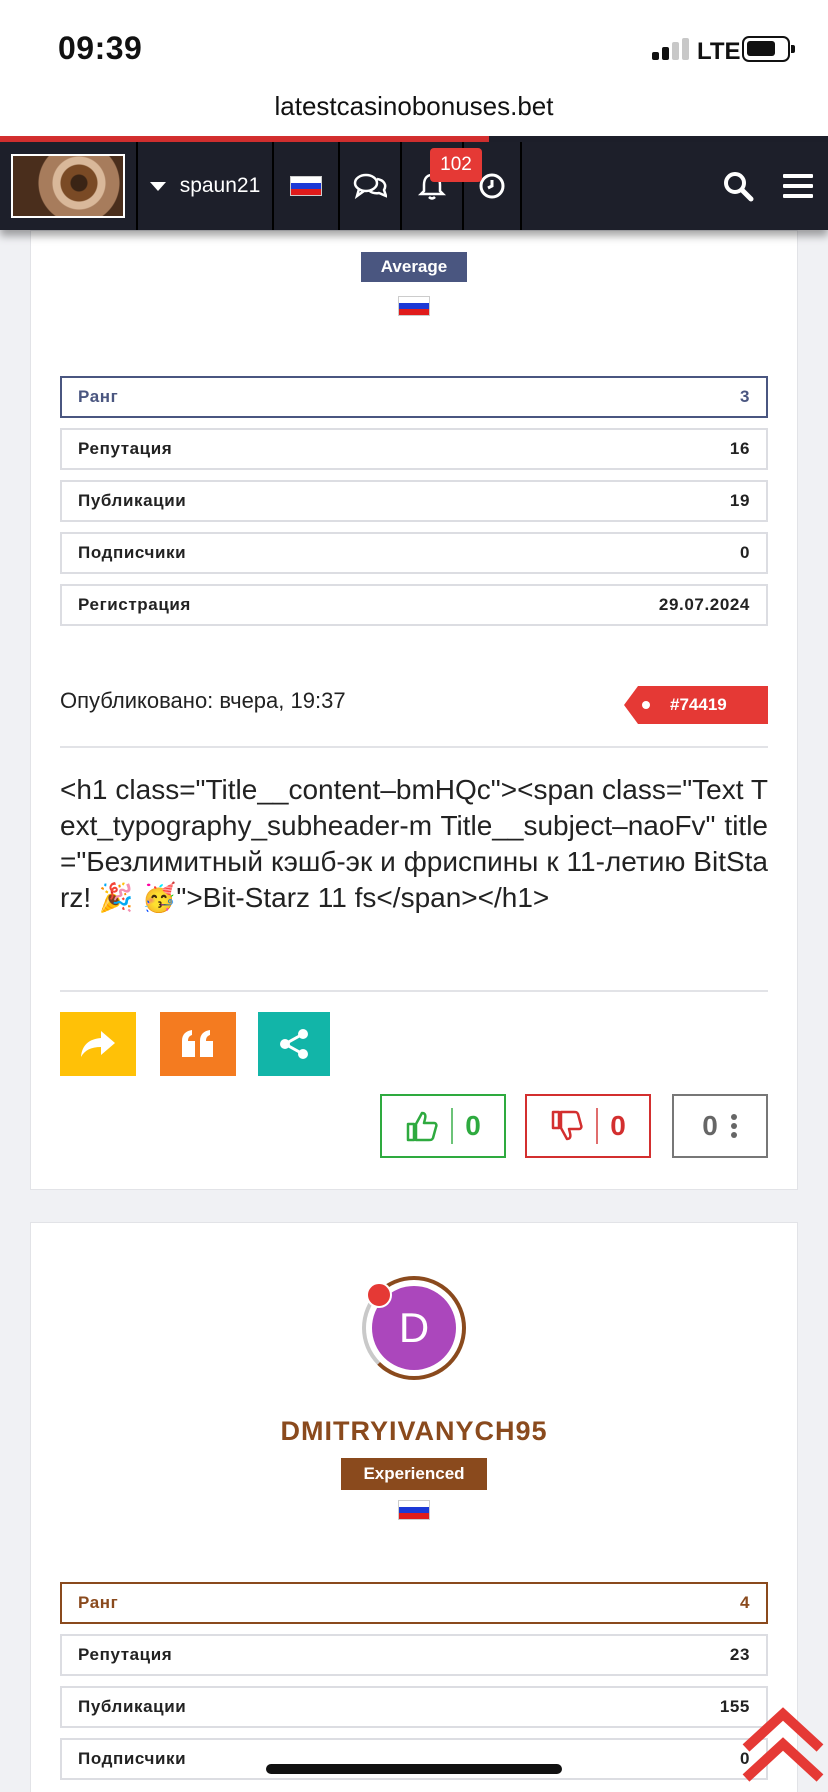 This screenshot has height=1792, width=828. What do you see at coordinates (100, 48) in the screenshot?
I see `status-time: 09:39` at bounding box center [100, 48].